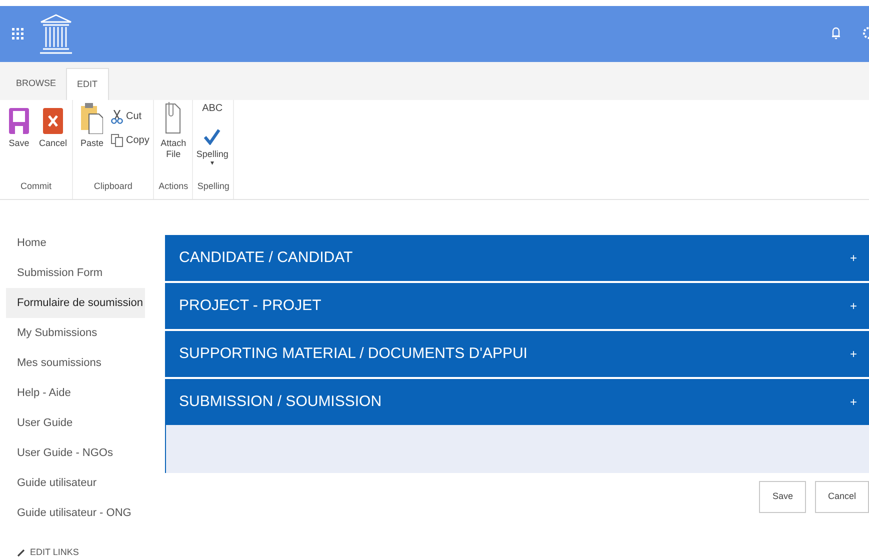  What do you see at coordinates (130, 140) in the screenshot?
I see `copy-button: Copy` at bounding box center [130, 140].